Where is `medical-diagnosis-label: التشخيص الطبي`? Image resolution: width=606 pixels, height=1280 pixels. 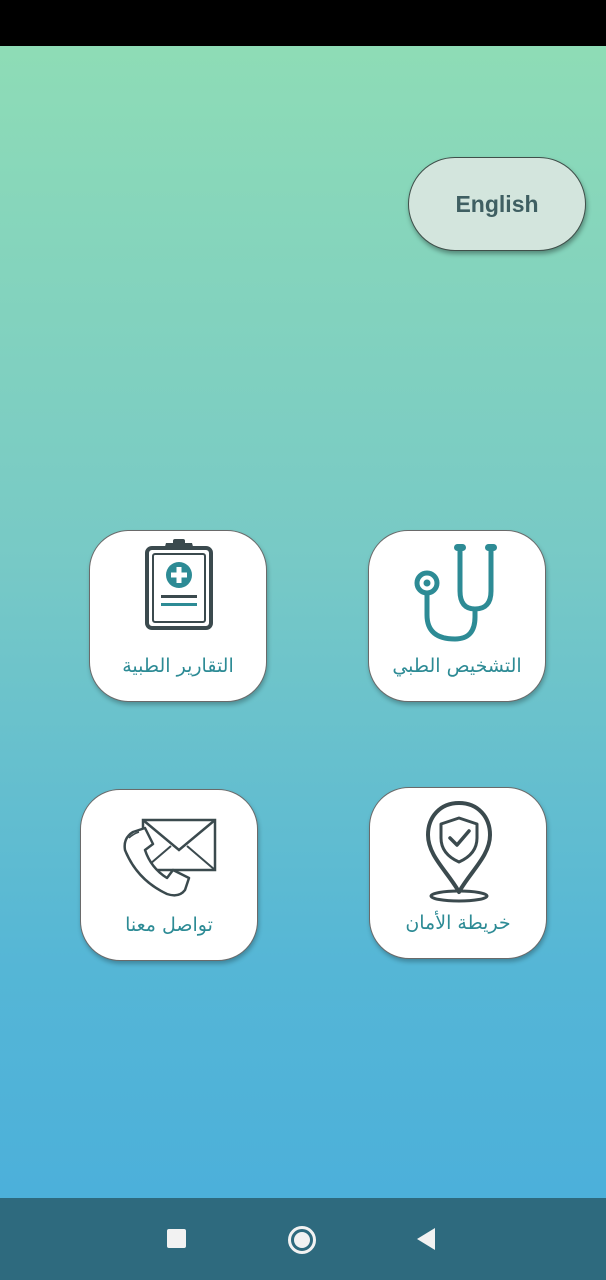 medical-diagnosis-label: التشخيص الطبي is located at coordinates (457, 666).